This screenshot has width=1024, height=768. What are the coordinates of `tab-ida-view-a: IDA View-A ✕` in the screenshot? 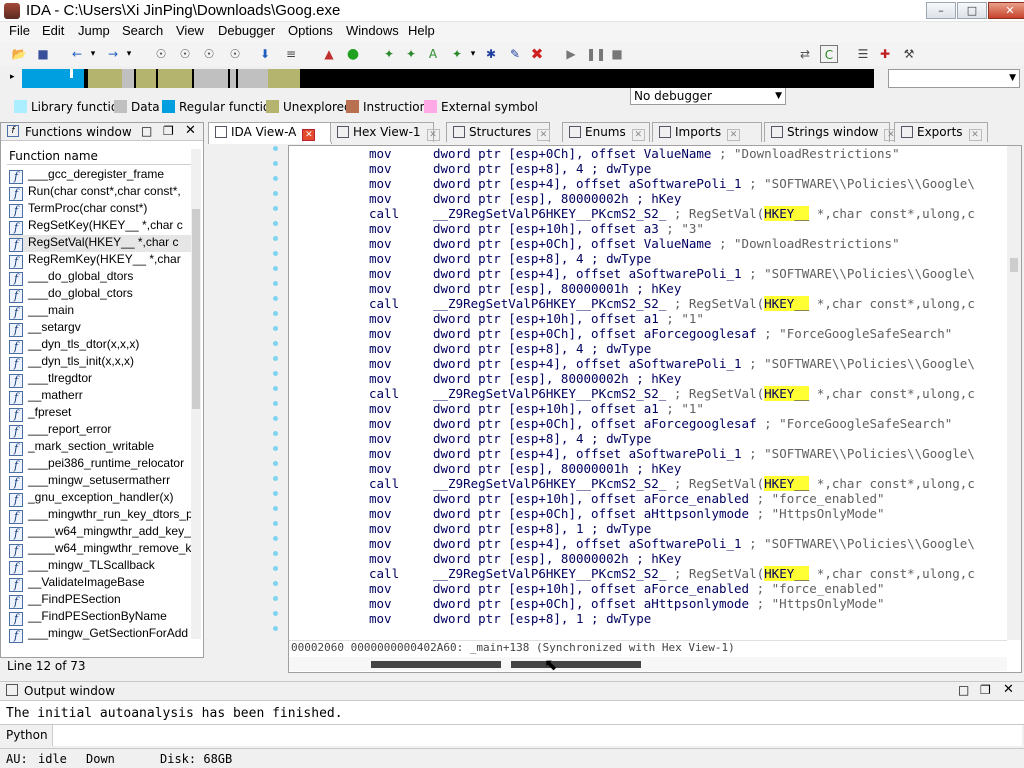 It's located at (270, 133).